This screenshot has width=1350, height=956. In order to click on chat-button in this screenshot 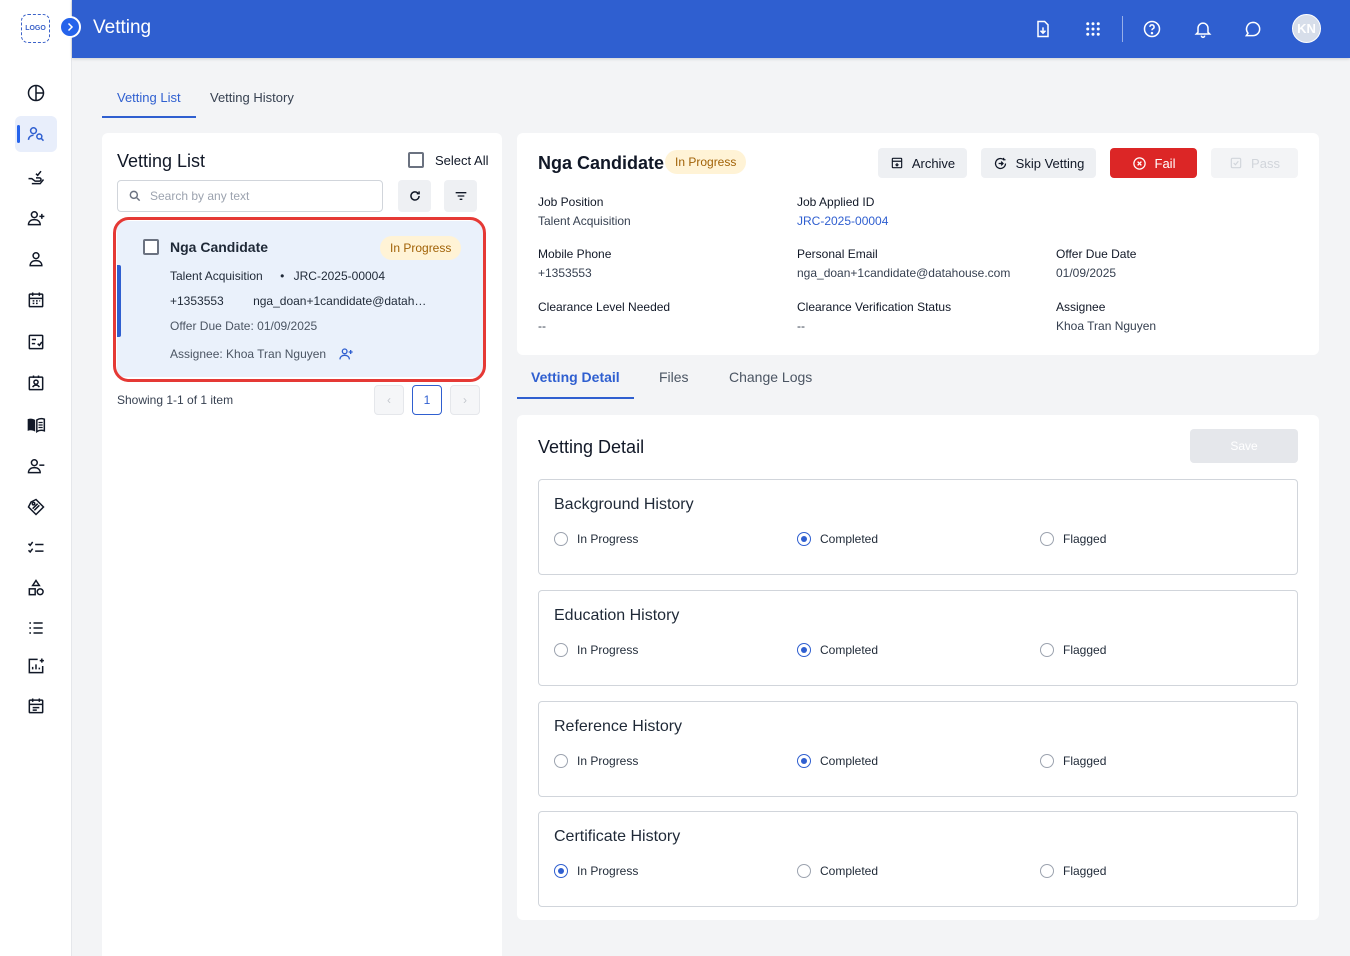, I will do `click(1253, 29)`.